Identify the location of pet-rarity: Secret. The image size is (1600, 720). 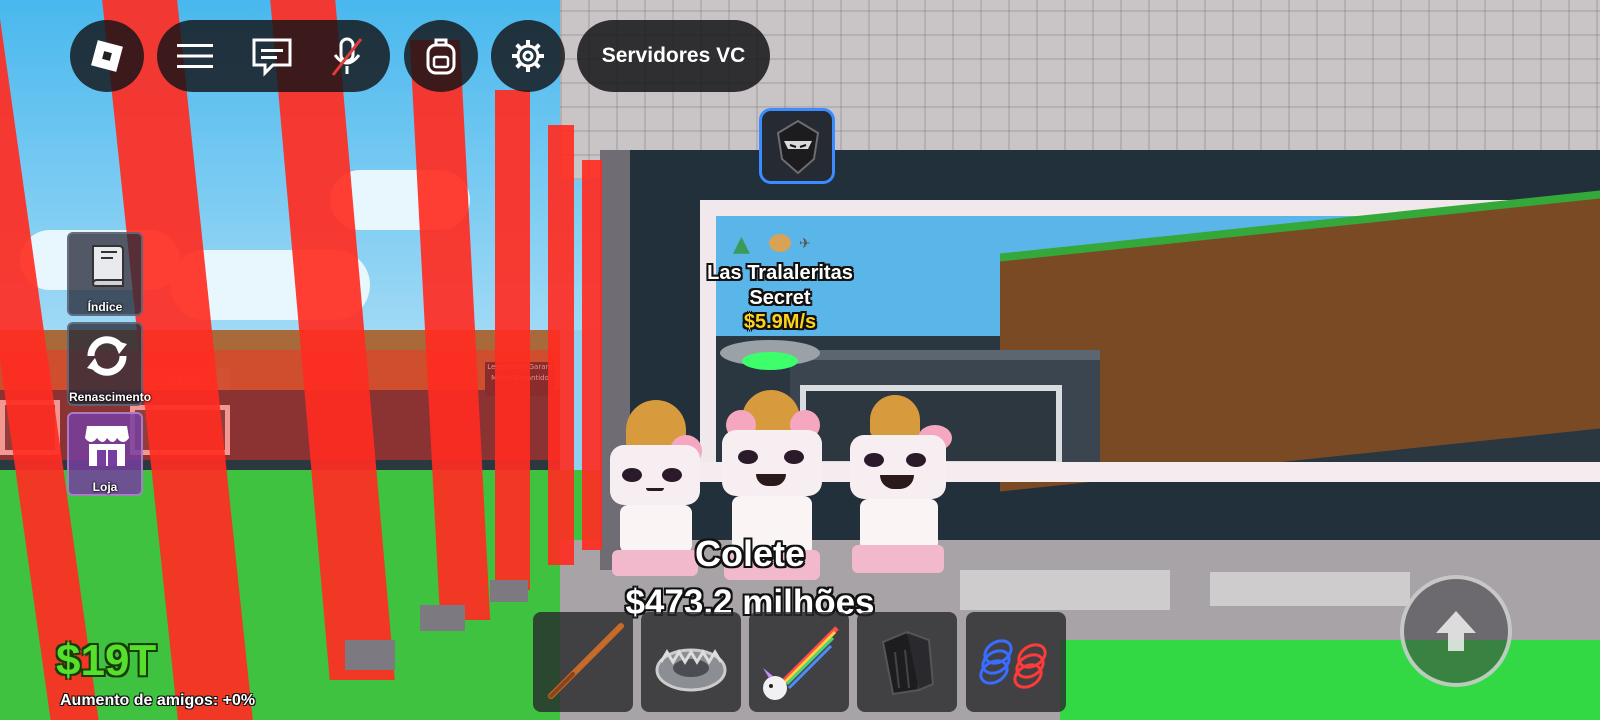
(780, 298).